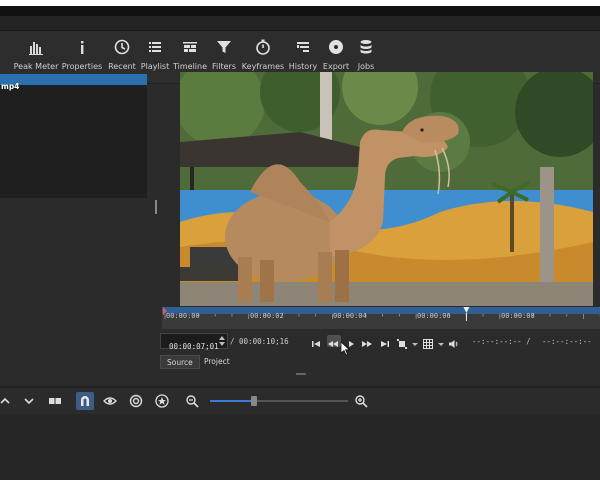  What do you see at coordinates (36, 48) in the screenshot?
I see `peak-meter-icon` at bounding box center [36, 48].